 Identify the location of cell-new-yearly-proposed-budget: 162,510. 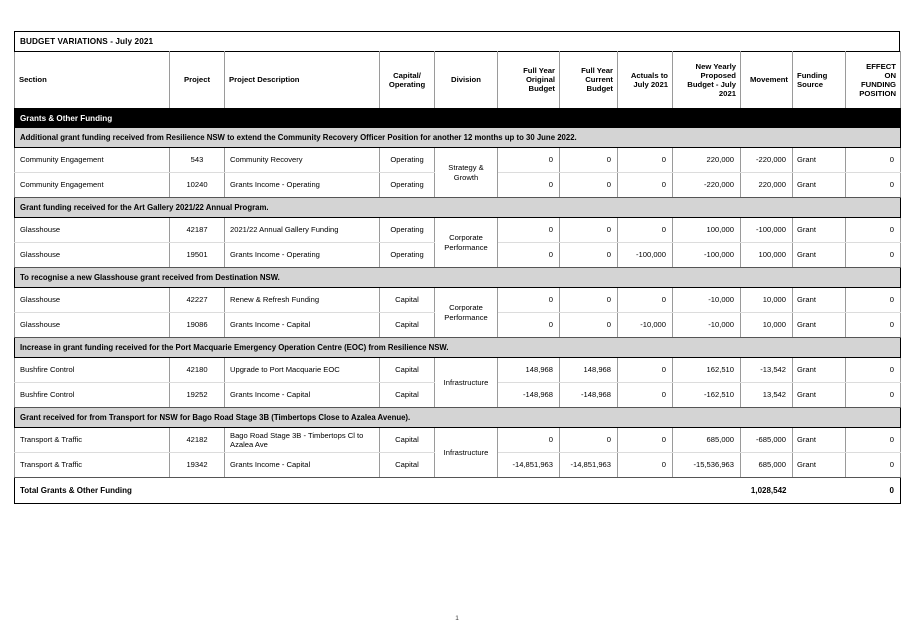
(706, 370).